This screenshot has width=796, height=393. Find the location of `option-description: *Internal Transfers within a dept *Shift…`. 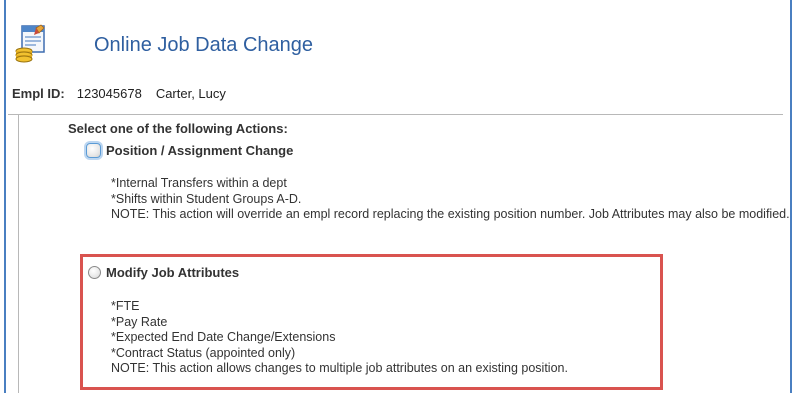

option-description: *Internal Transfers within a dept *Shift… is located at coordinates (451, 199).